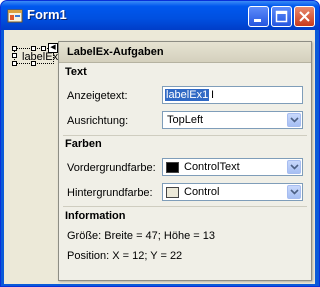 This screenshot has width=320, height=287. I want to click on smart-tag-glyph: ◀, so click(53, 48).